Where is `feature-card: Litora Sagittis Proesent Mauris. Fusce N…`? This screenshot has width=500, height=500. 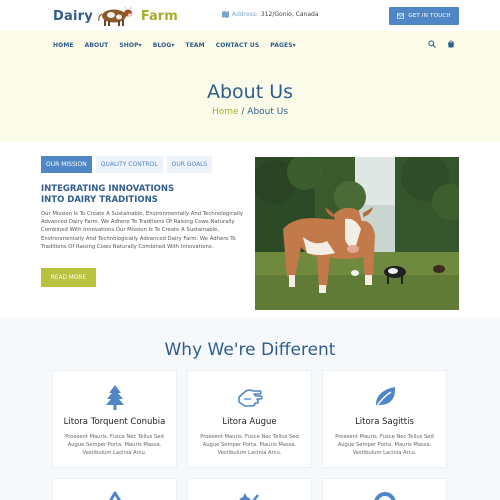 feature-card: Litora Sagittis Proesent Mauris. Fusce N… is located at coordinates (384, 419).